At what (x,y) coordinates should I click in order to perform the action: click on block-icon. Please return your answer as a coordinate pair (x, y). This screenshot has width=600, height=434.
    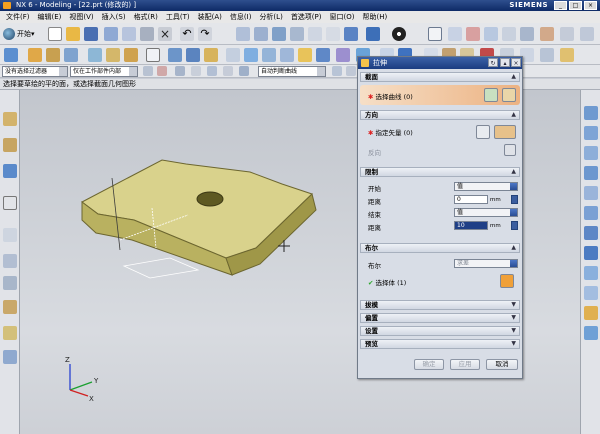
    Looking at the image, I should click on (153, 55).